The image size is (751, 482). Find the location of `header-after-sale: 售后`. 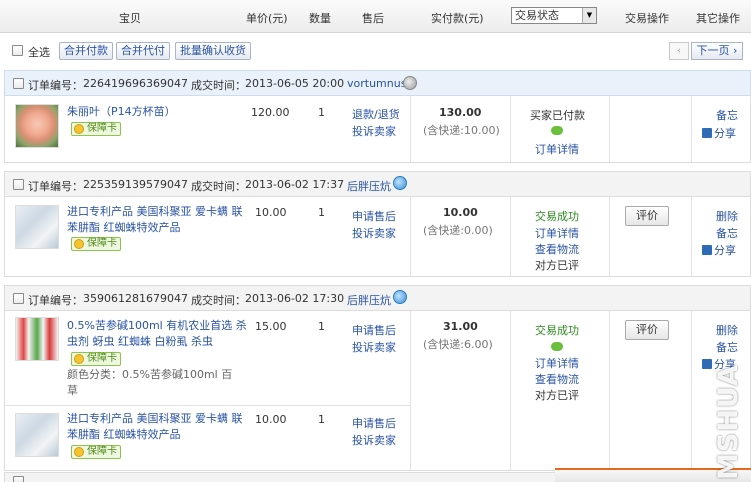

header-after-sale: 售后 is located at coordinates (373, 18).